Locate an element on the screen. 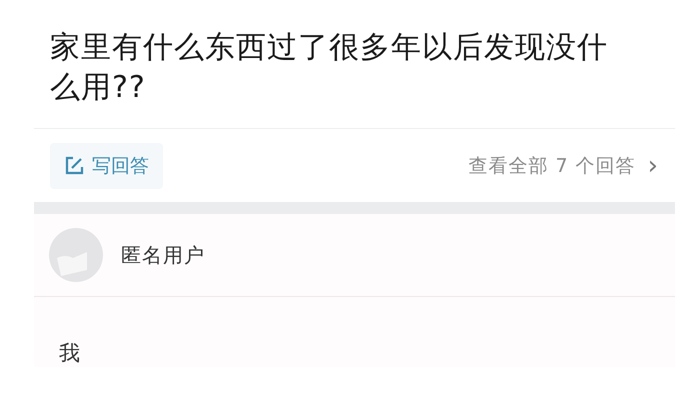  answer-text: 我 is located at coordinates (69, 353).